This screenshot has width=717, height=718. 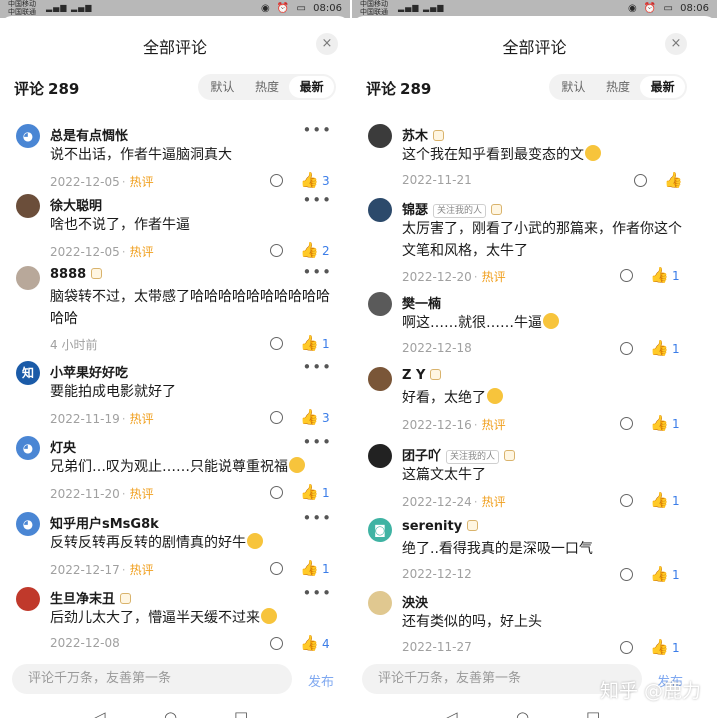 I want to click on sort-tabs: 默认 热度 最新, so click(x=618, y=87).